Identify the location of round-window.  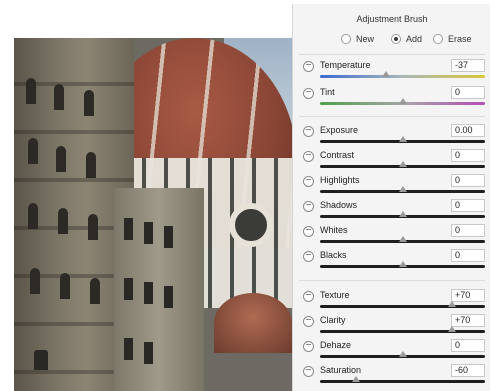
(251, 225).